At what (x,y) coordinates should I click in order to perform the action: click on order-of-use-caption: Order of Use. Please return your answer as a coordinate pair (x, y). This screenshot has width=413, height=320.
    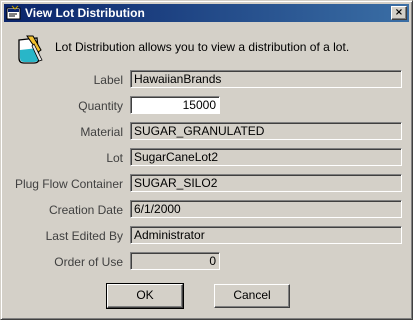
    Looking at the image, I should click on (88, 262).